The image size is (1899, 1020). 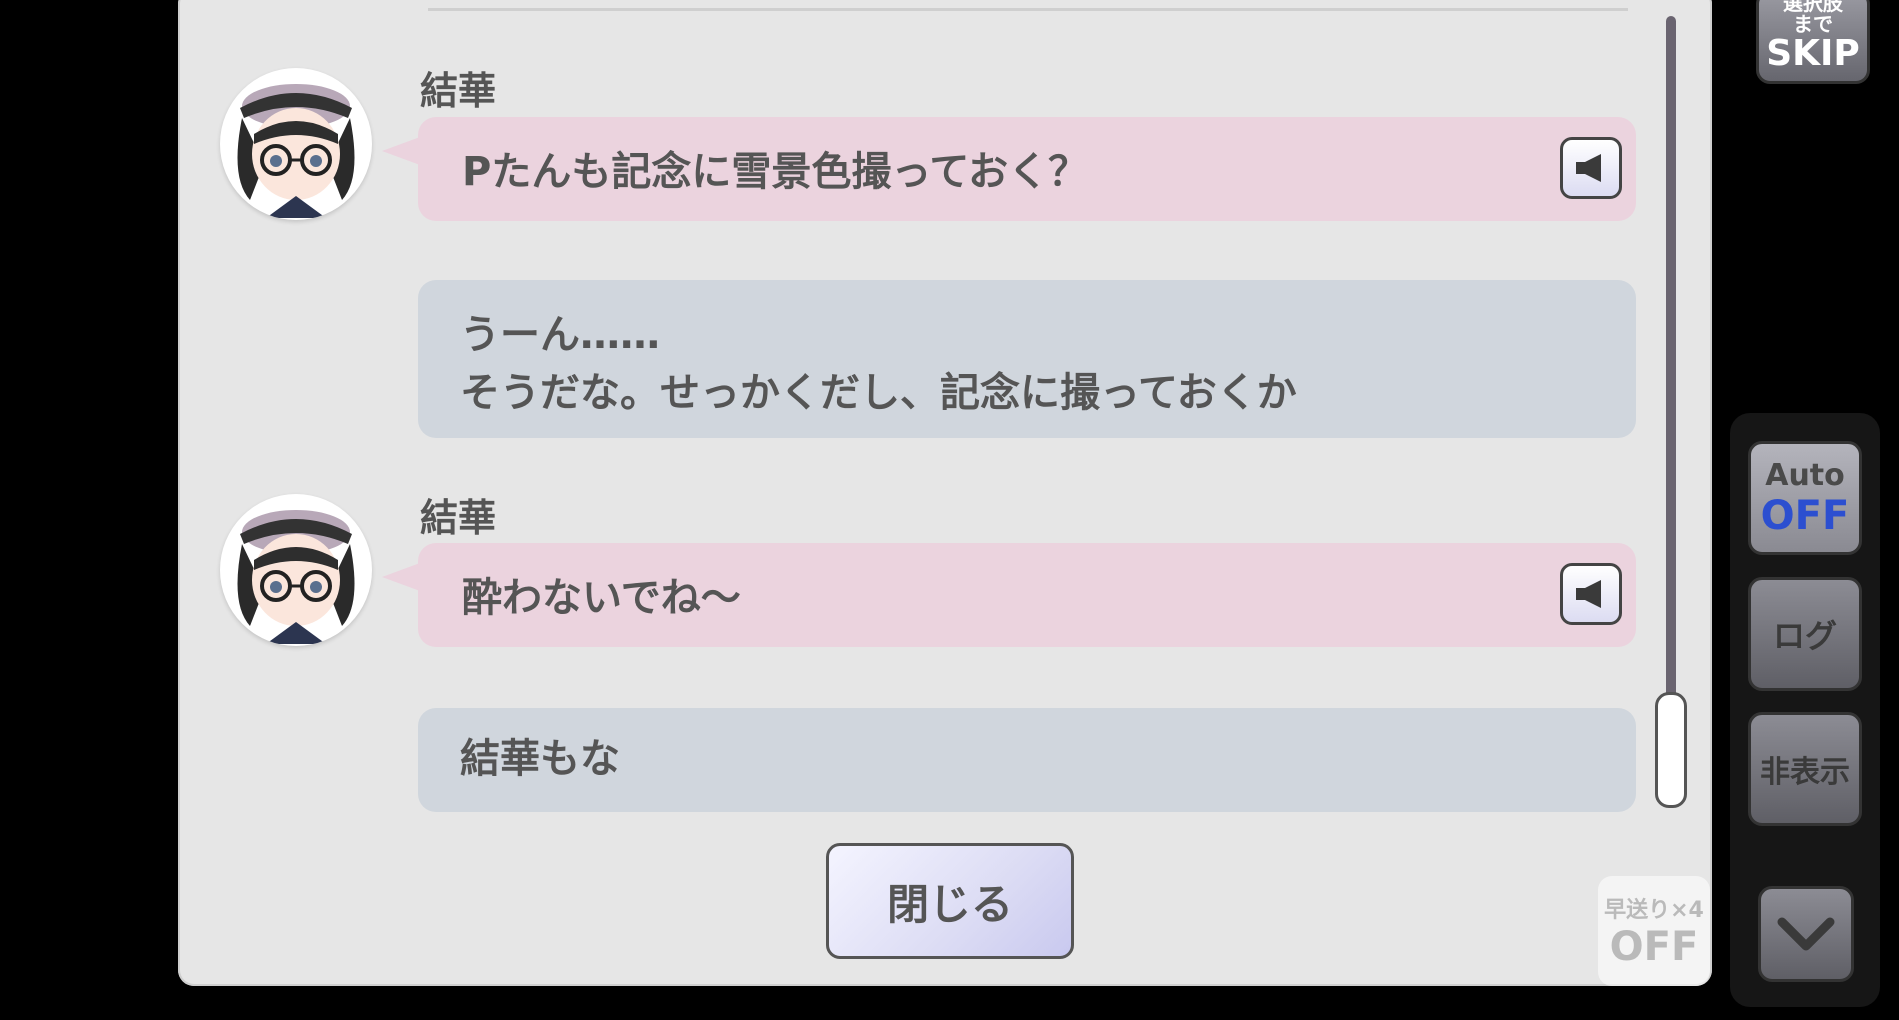 What do you see at coordinates (601, 598) in the screenshot?
I see `dialogue-text: 酔わないでね～` at bounding box center [601, 598].